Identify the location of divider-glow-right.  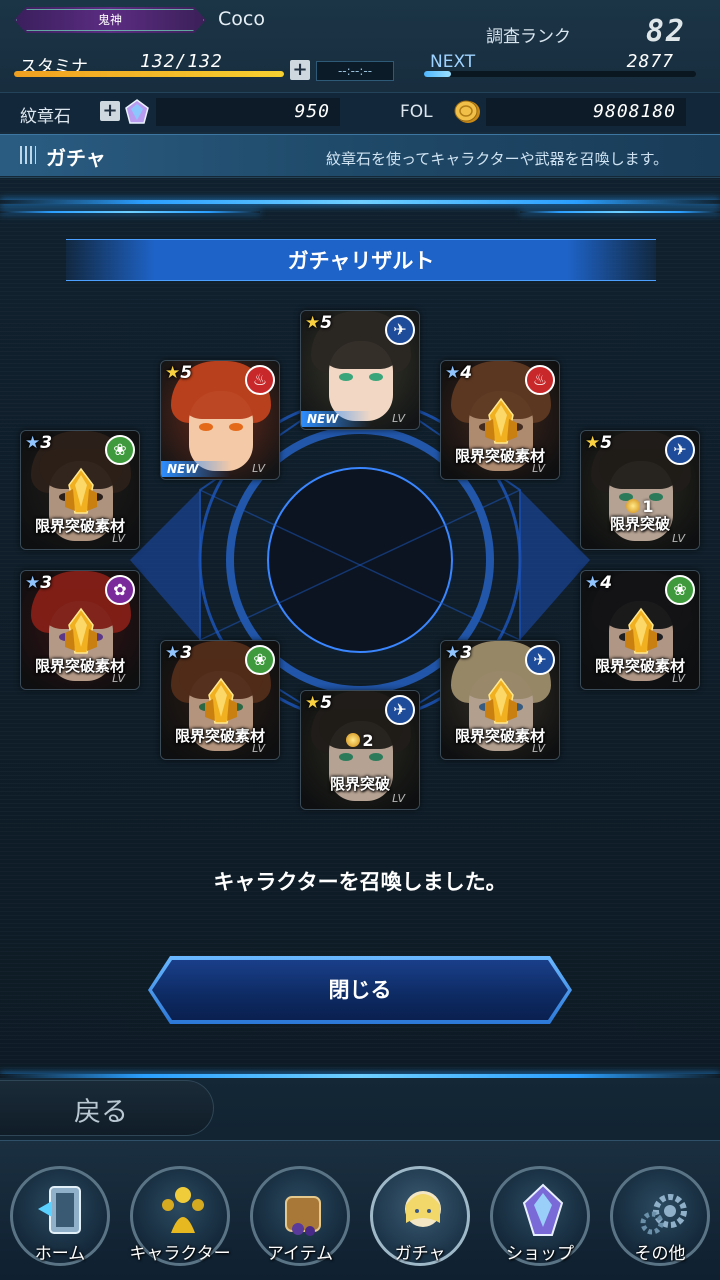
(620, 212).